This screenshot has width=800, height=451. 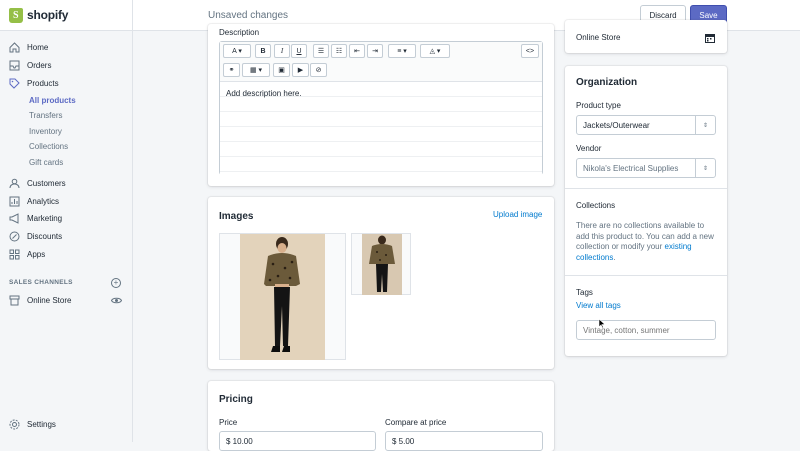 I want to click on add-channel-icon: +, so click(x=116, y=283).